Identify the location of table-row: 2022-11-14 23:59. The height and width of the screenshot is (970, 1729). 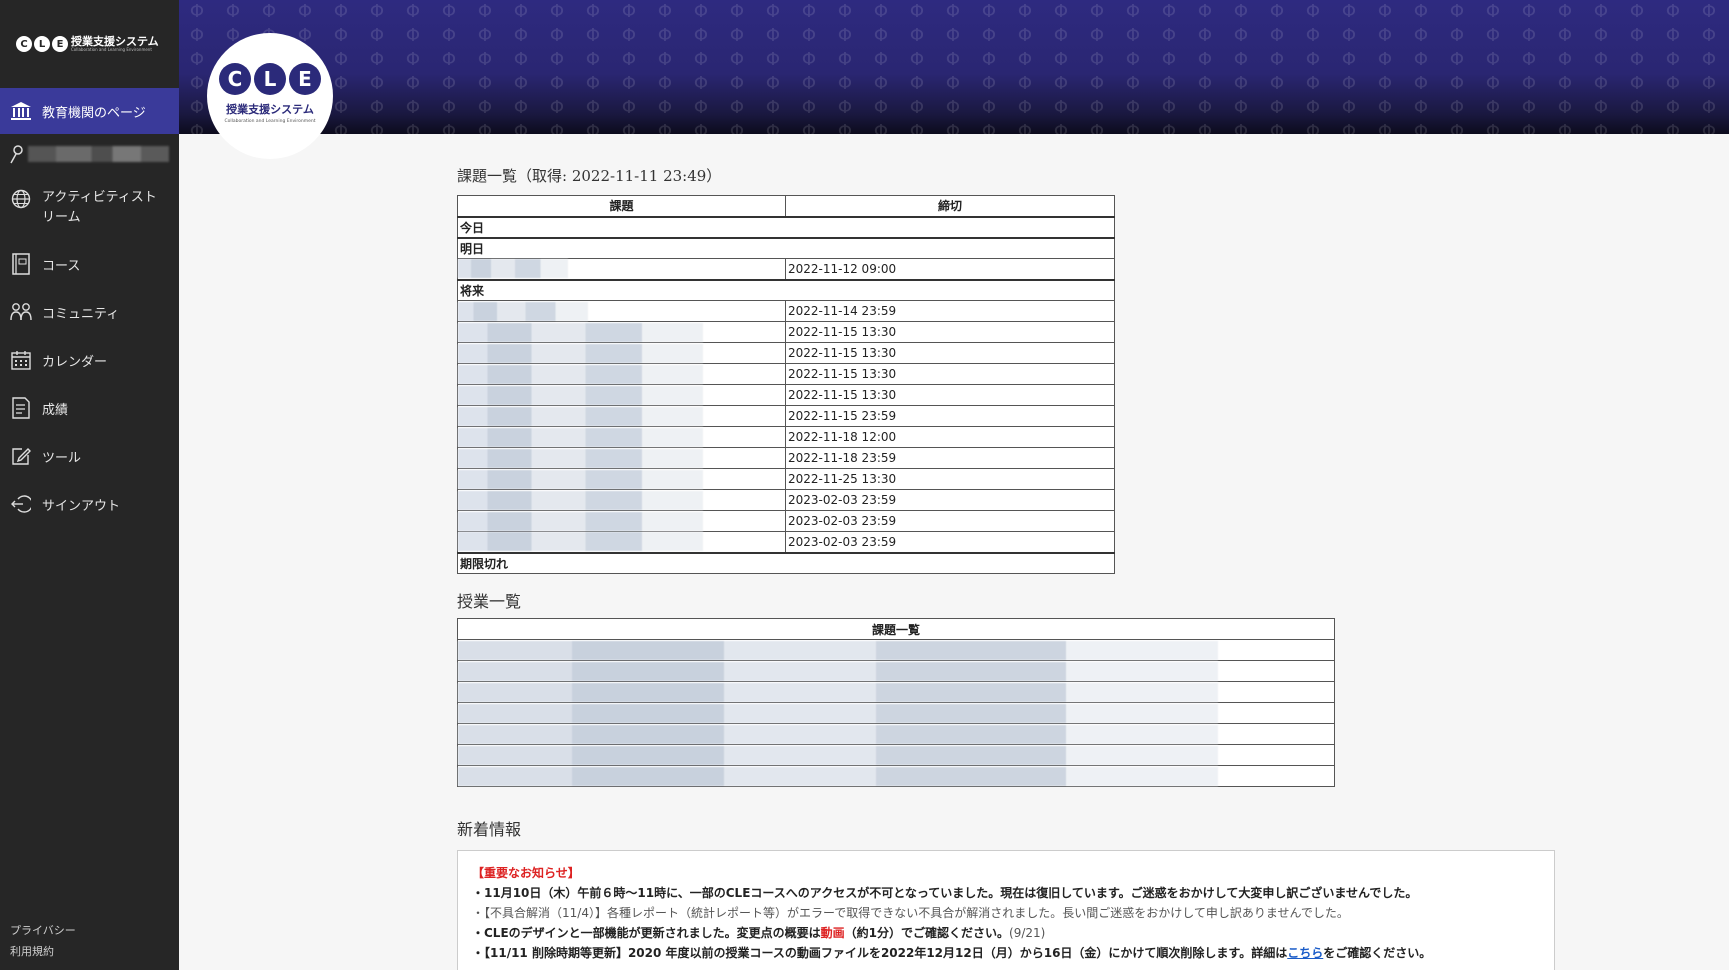
(786, 311).